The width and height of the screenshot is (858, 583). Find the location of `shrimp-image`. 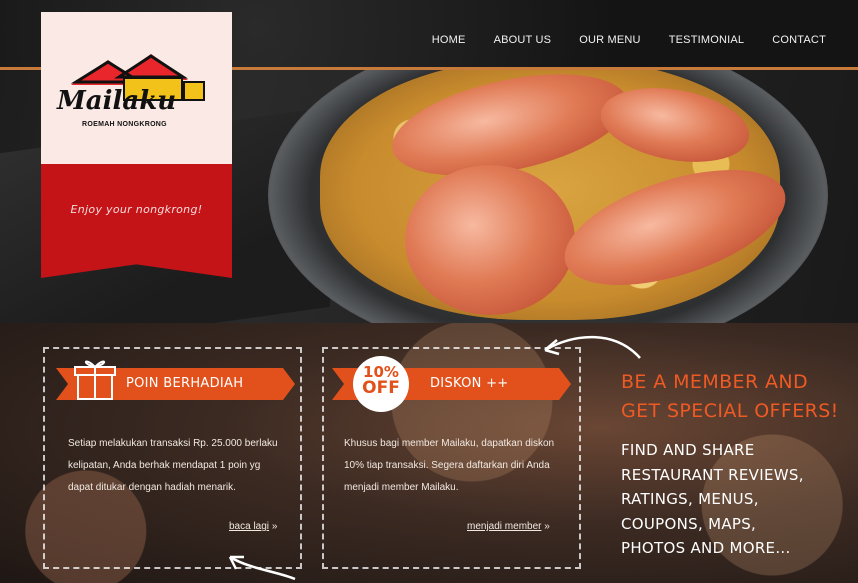

shrimp-image is located at coordinates (490, 240).